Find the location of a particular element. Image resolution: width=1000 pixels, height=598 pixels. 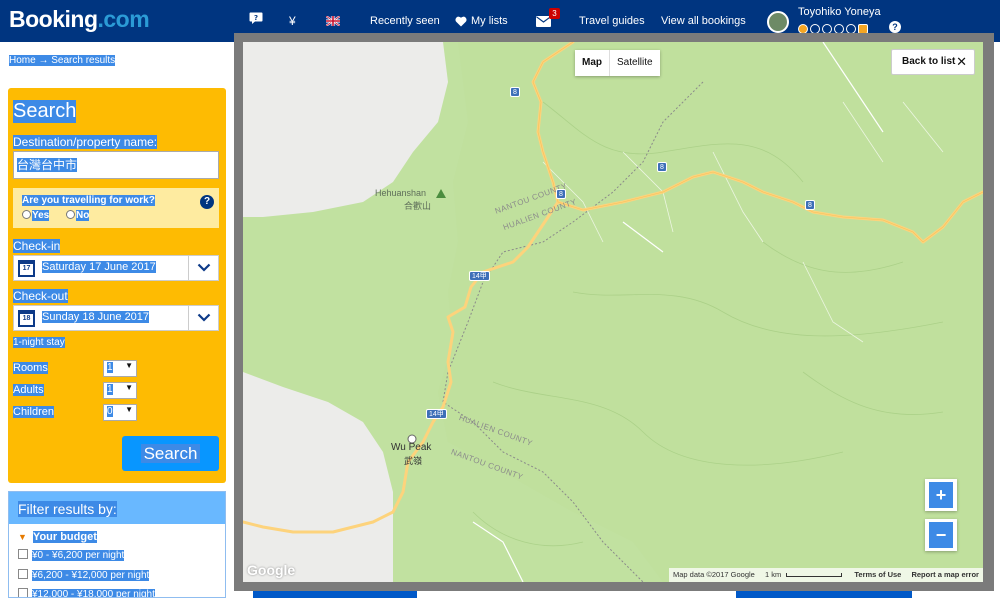

calendar-icon: 17 is located at coordinates (26, 268).